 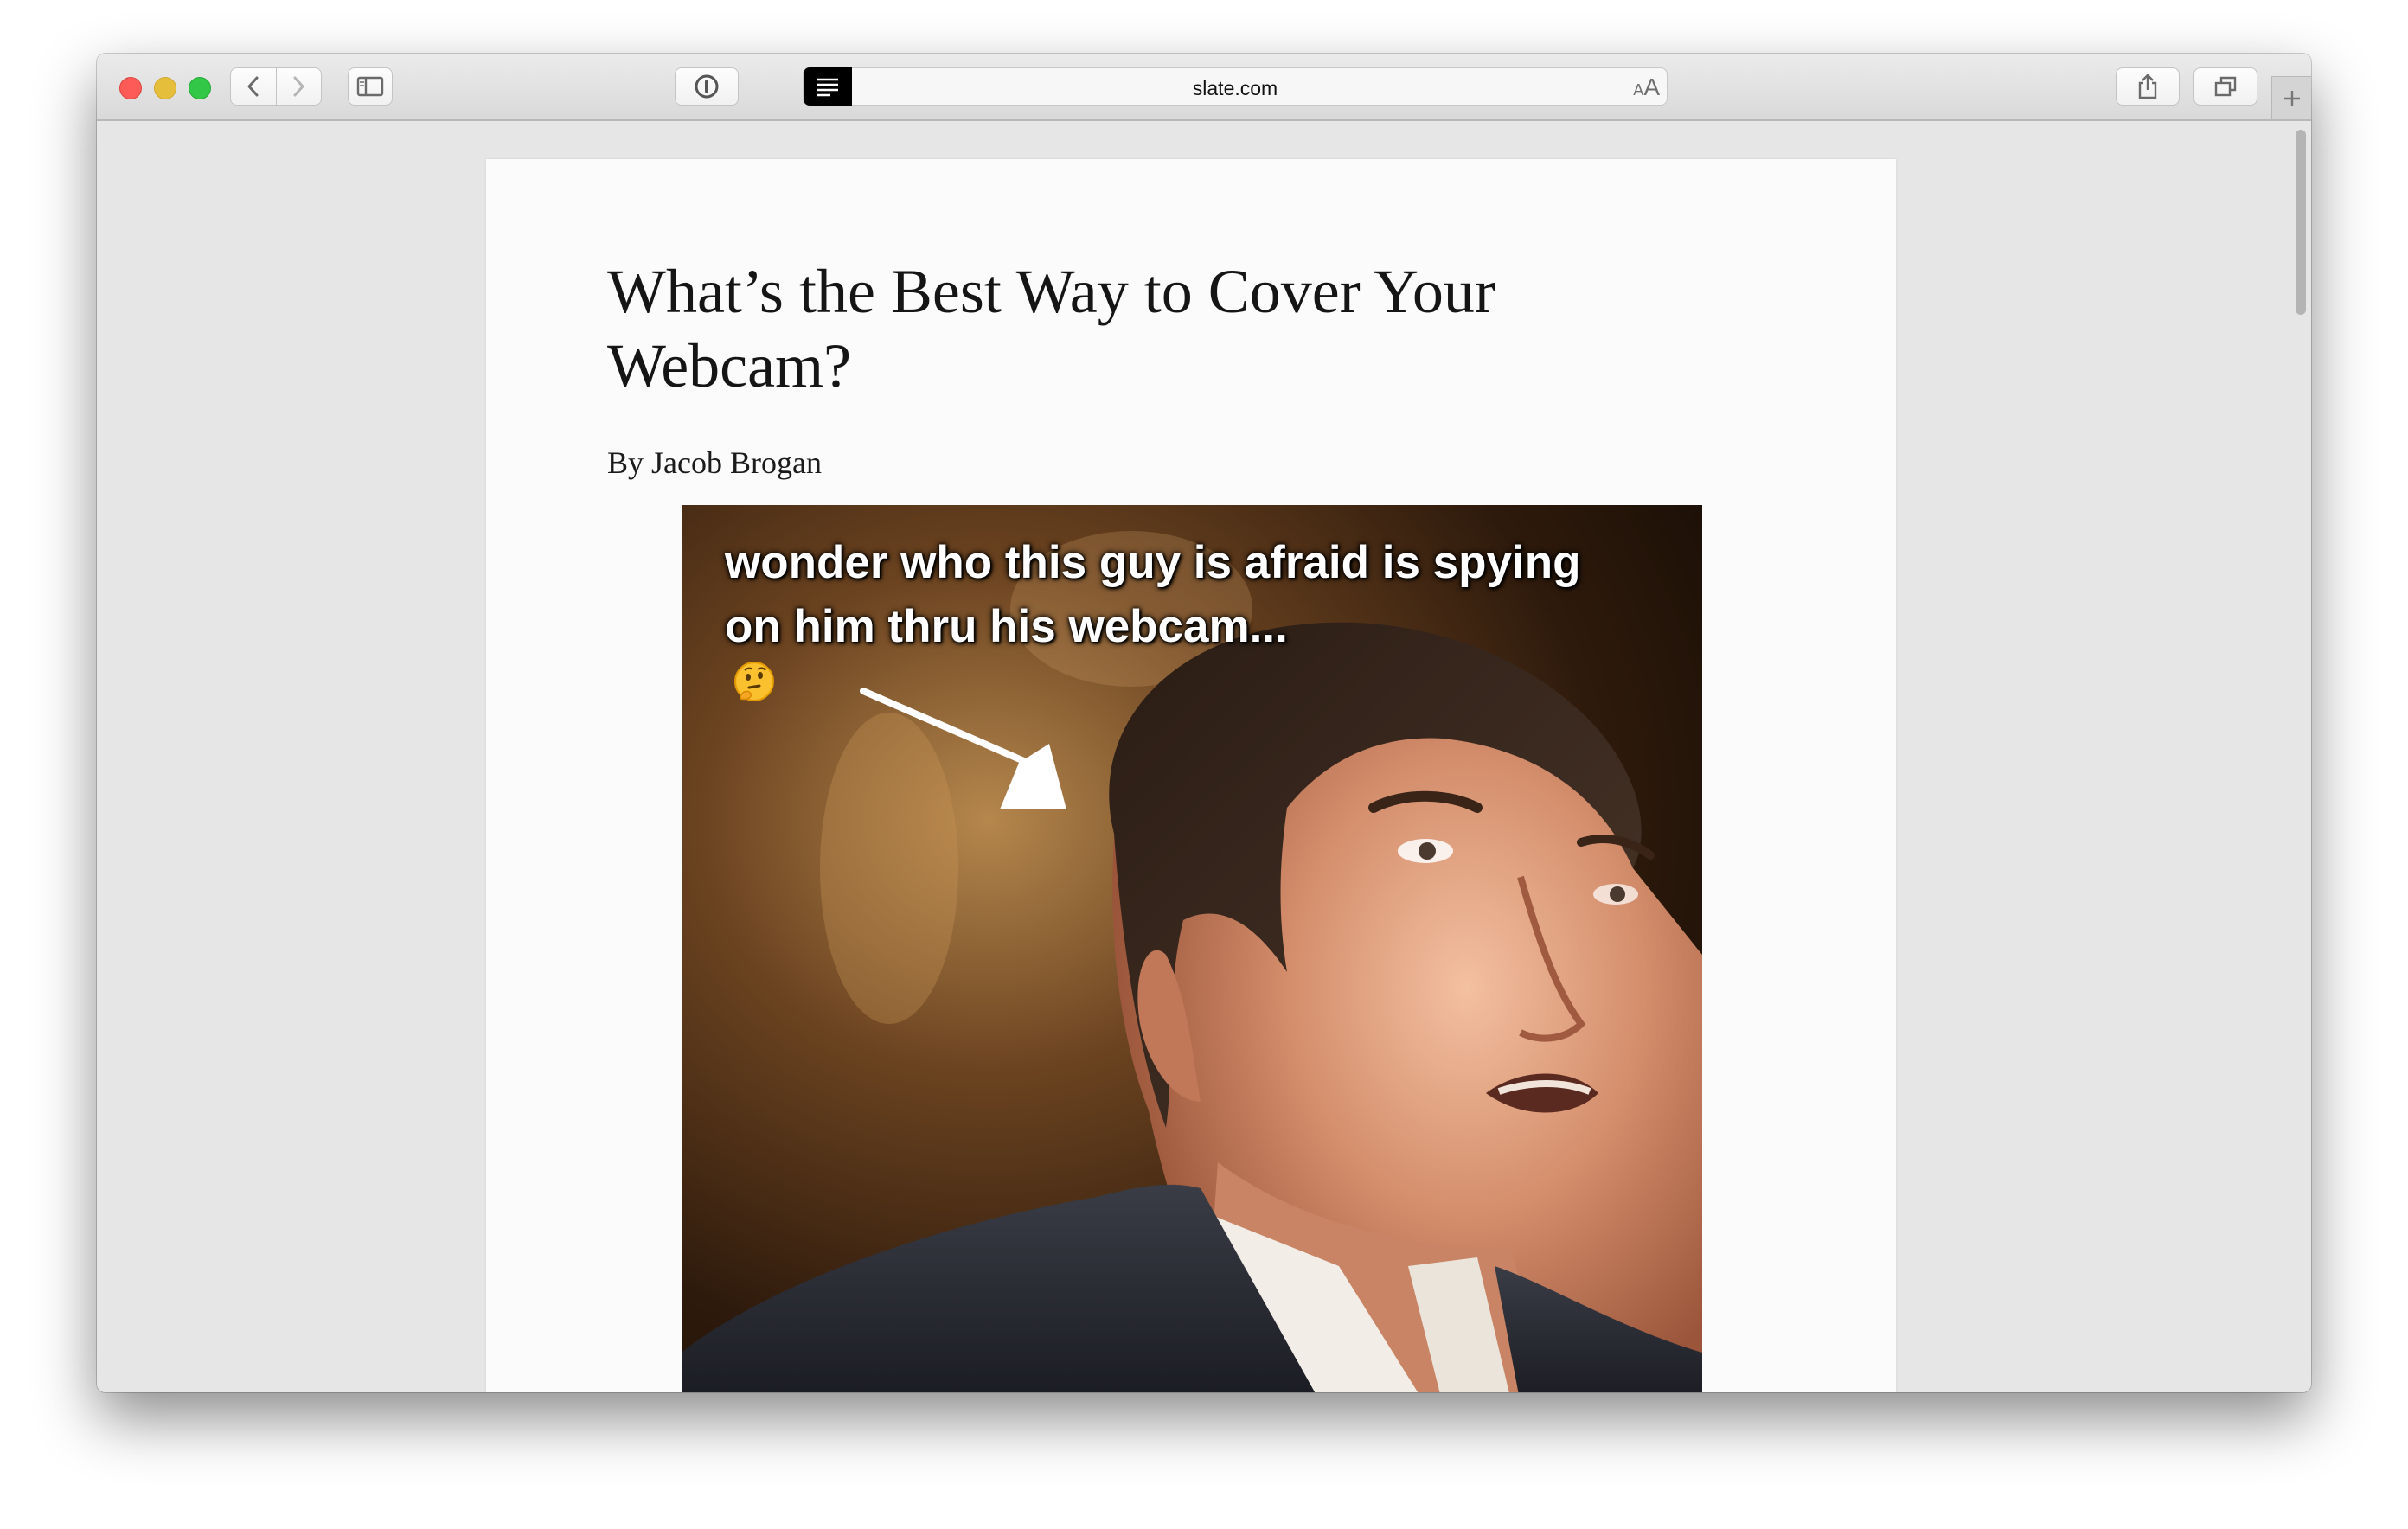 I want to click on text-size-button: AA, so click(x=1646, y=87).